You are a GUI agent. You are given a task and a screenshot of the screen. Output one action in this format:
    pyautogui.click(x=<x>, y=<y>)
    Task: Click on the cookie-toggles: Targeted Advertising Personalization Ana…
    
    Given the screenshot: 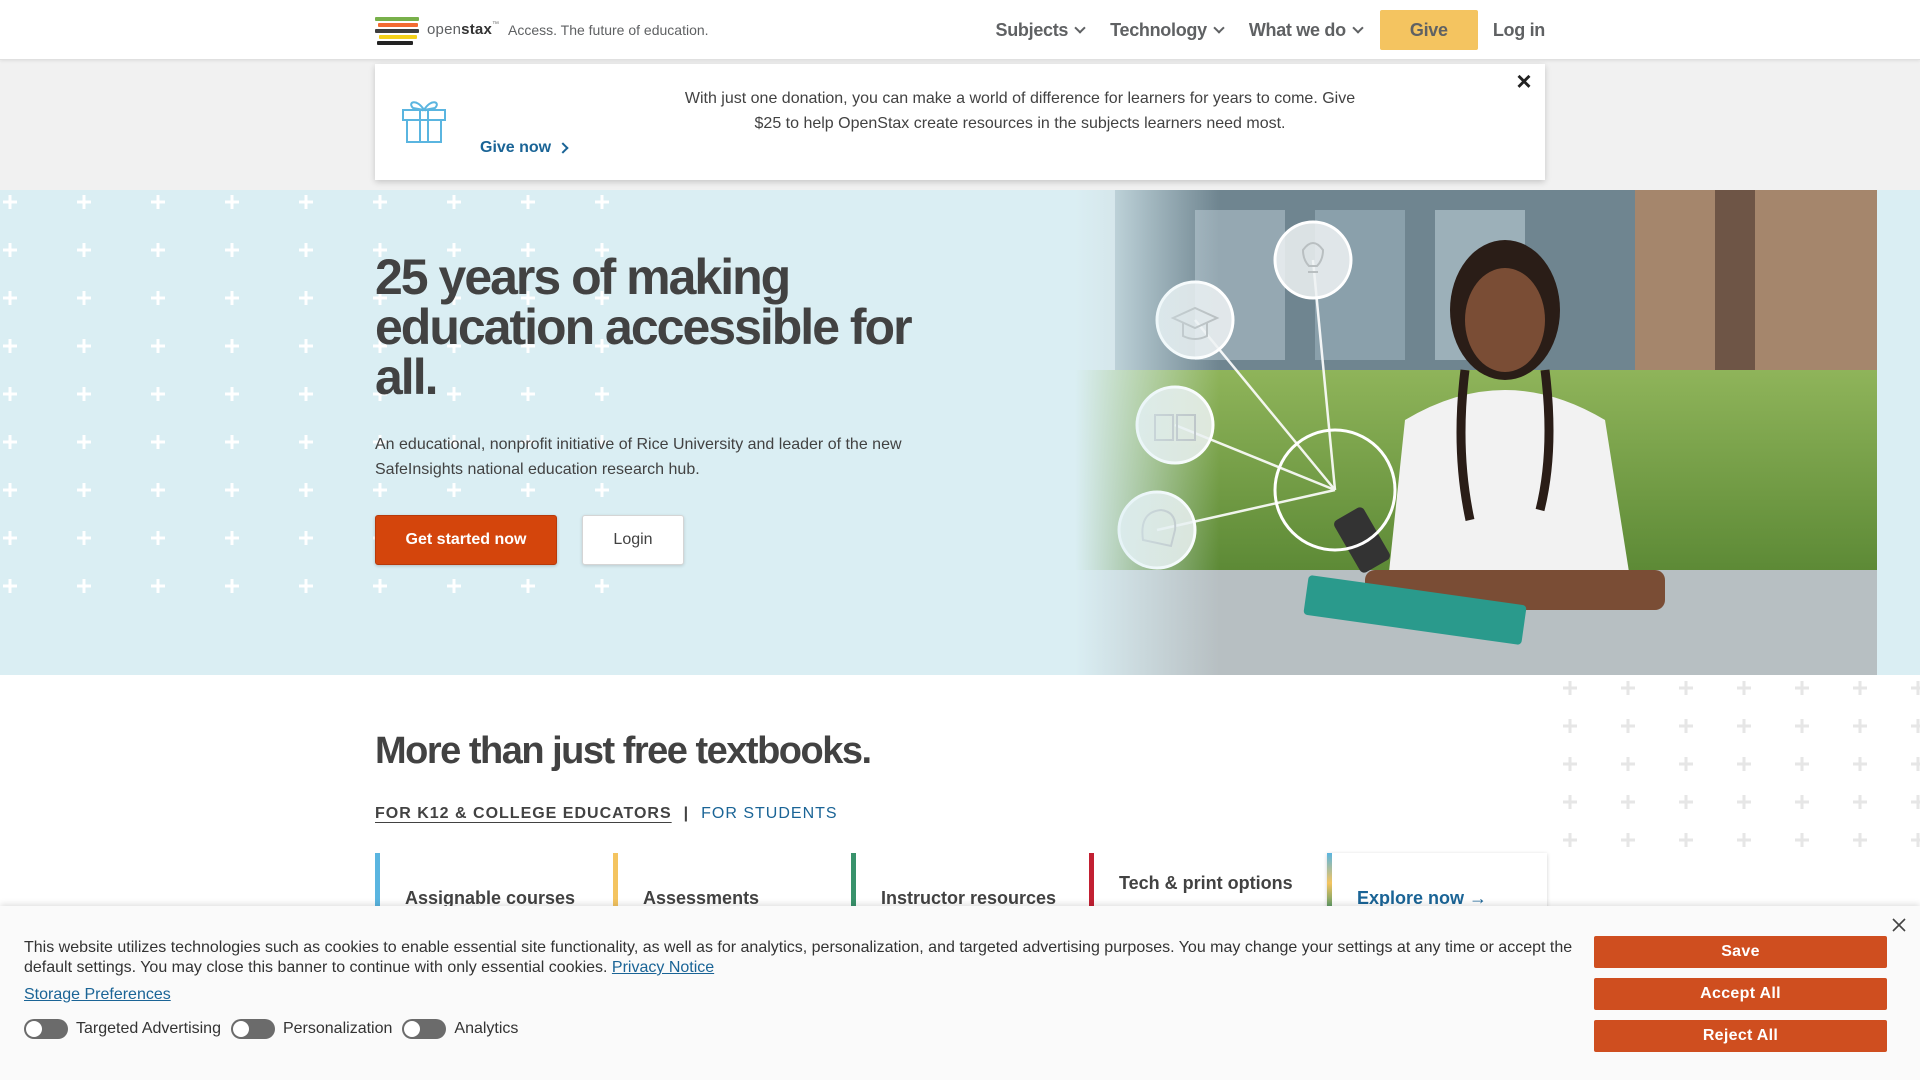 What is the action you would take?
    pyautogui.click(x=276, y=1029)
    